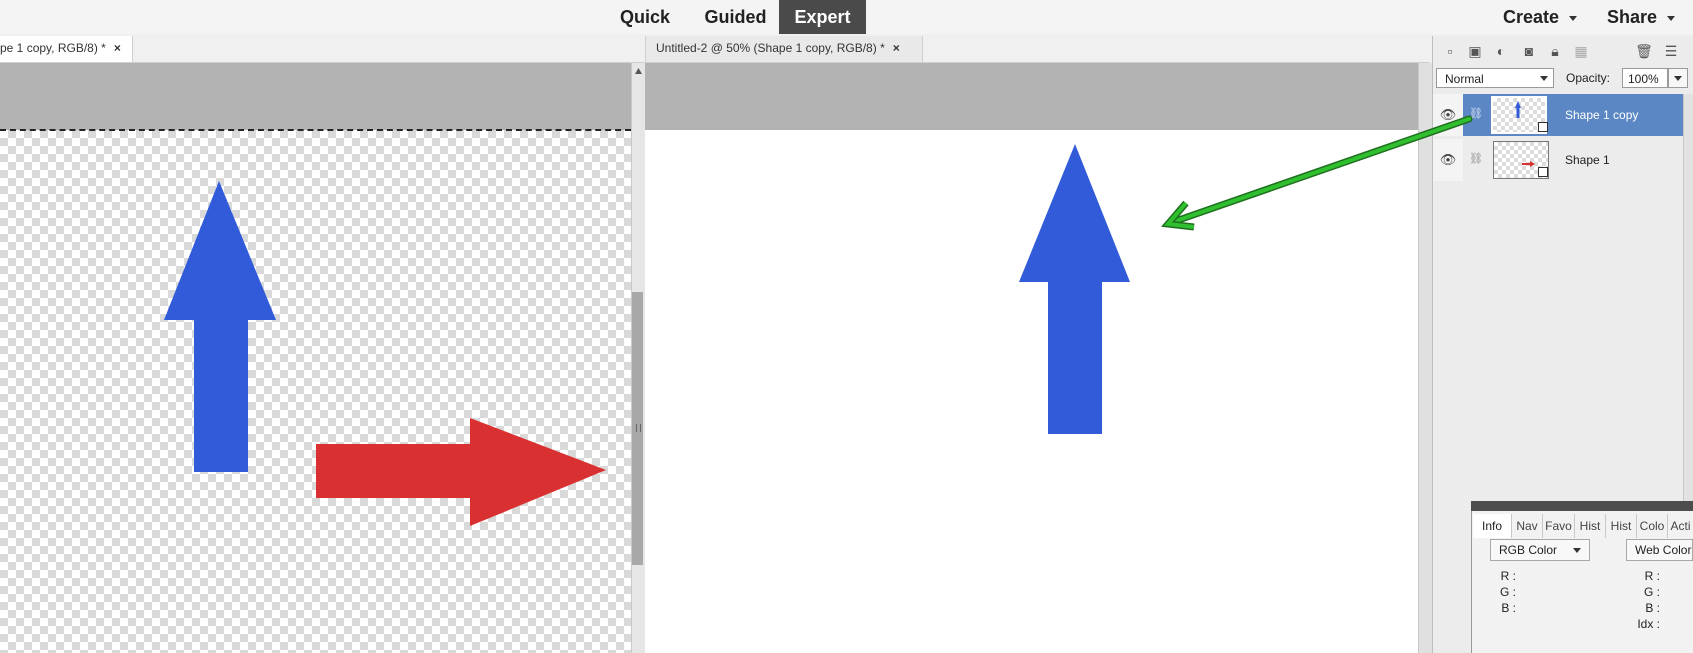 Image resolution: width=1693 pixels, height=653 pixels. I want to click on layer-name: Shape 1, so click(1587, 160).